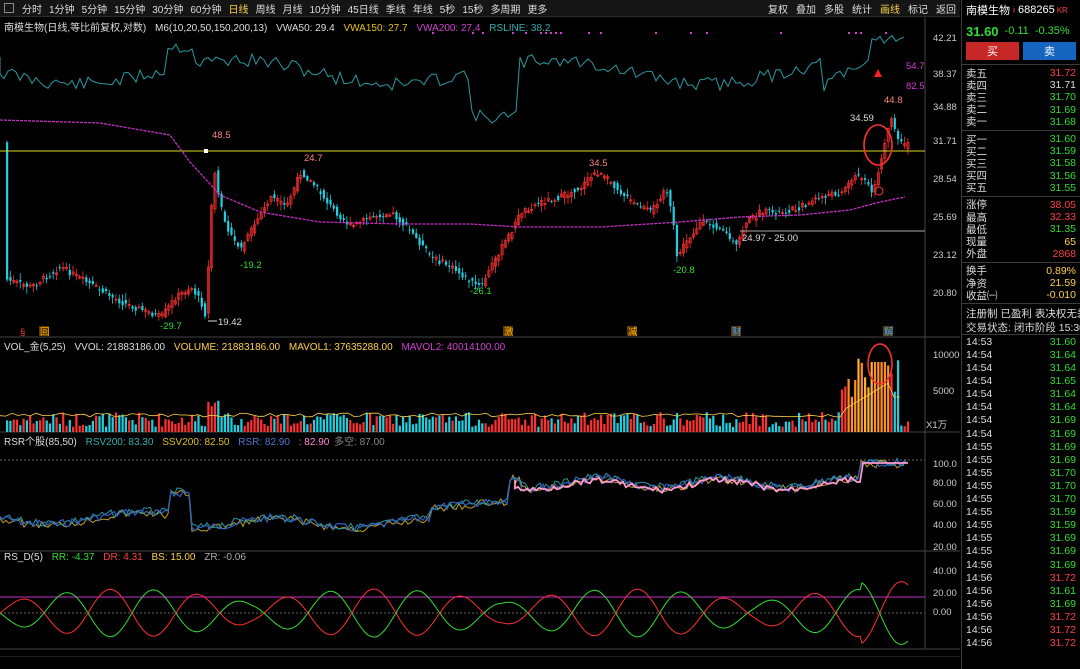 Image resolution: width=1080 pixels, height=669 pixels. Describe the element at coordinates (1062, 394) in the screenshot. I see `tick-price: 31.64` at that location.